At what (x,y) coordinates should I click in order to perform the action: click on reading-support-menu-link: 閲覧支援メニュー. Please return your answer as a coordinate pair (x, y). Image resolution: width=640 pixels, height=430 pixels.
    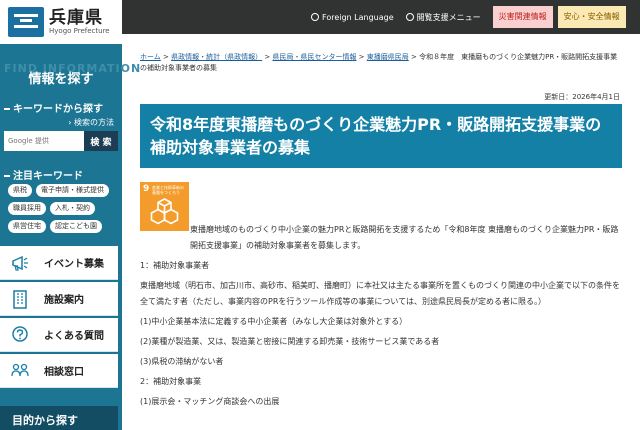
    Looking at the image, I should click on (443, 17).